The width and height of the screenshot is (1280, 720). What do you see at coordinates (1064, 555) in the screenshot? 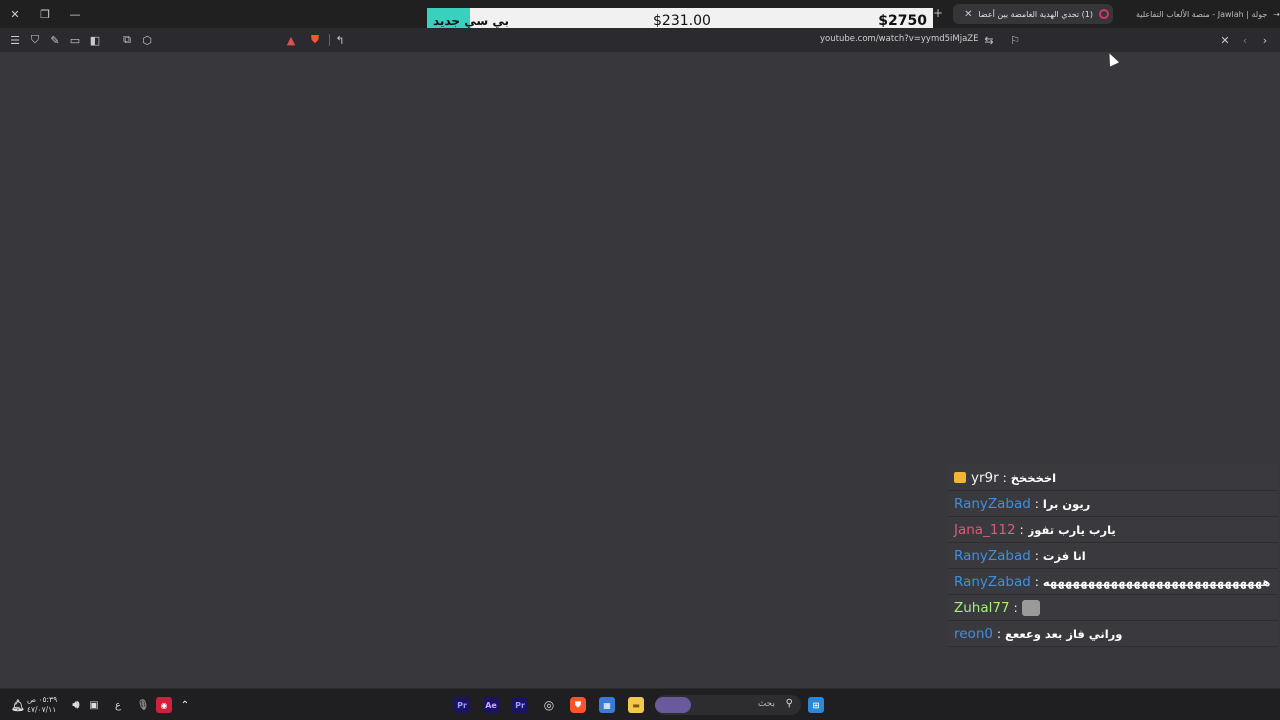
I see `chat-message-text: انا فزت` at bounding box center [1064, 555].